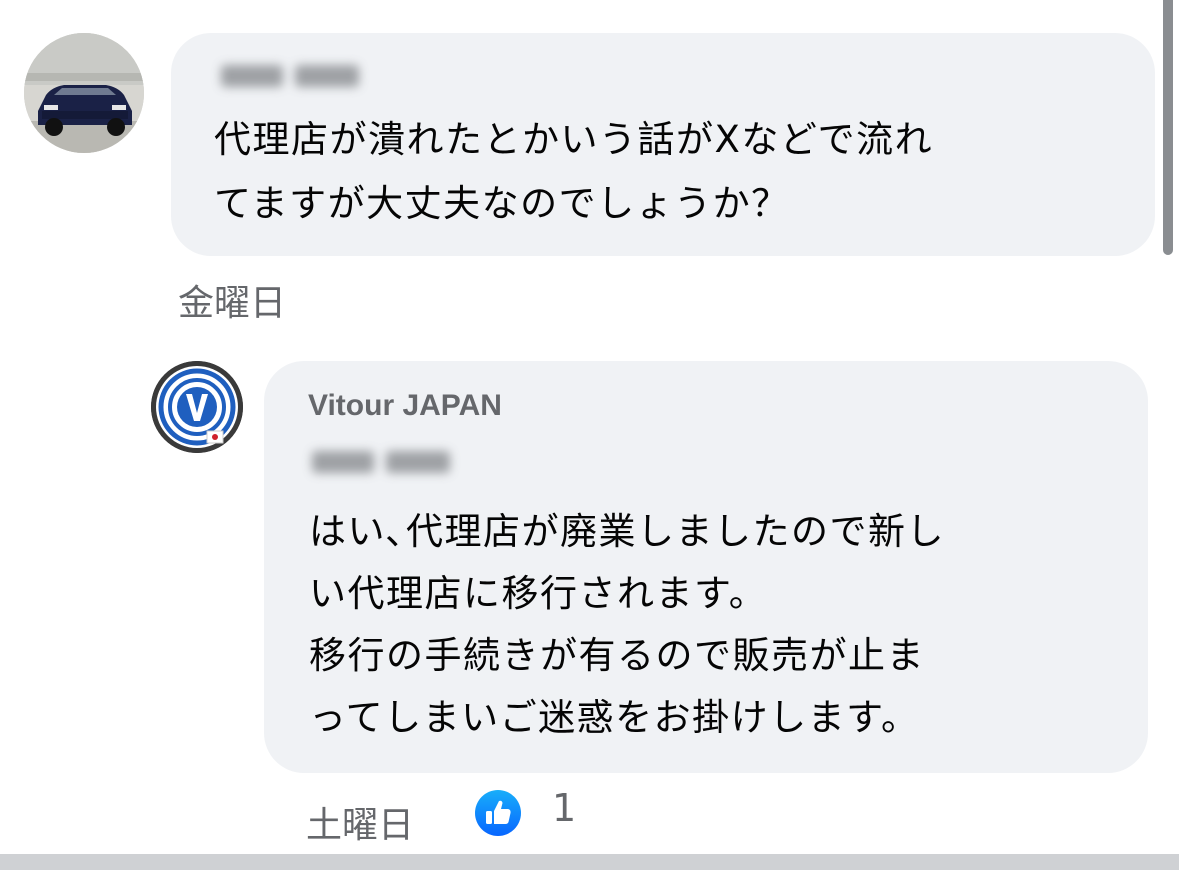  What do you see at coordinates (574, 139) in the screenshot?
I see `comment-line: 代理店が潰れたとかいう話がXなどで流れ` at bounding box center [574, 139].